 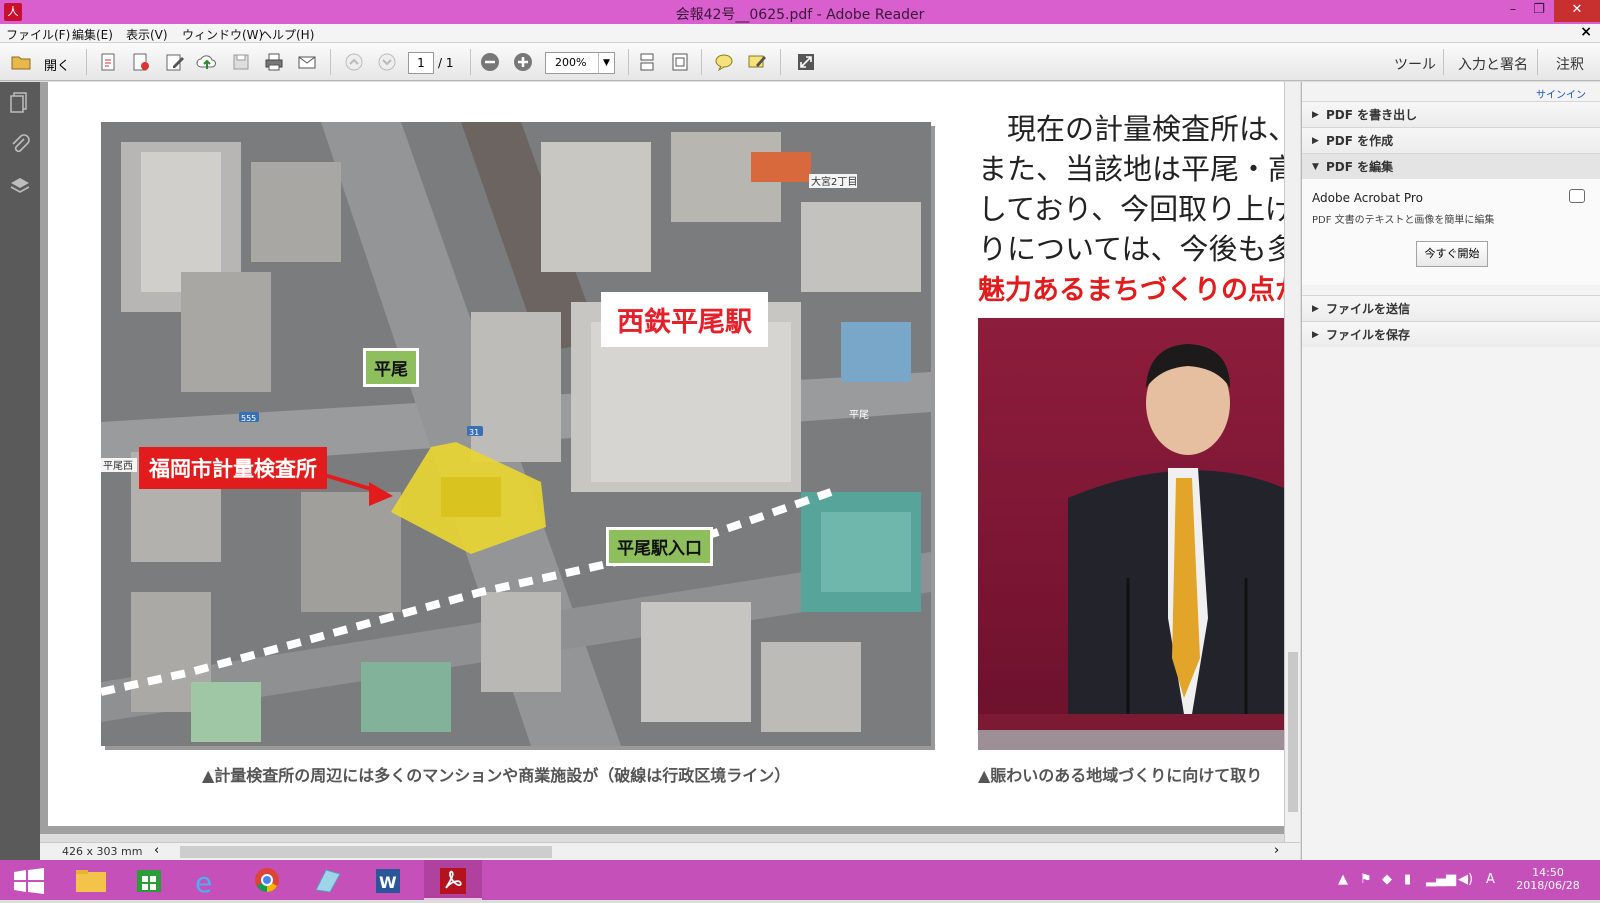 What do you see at coordinates (1577, 11) in the screenshot?
I see `close-button: ✕` at bounding box center [1577, 11].